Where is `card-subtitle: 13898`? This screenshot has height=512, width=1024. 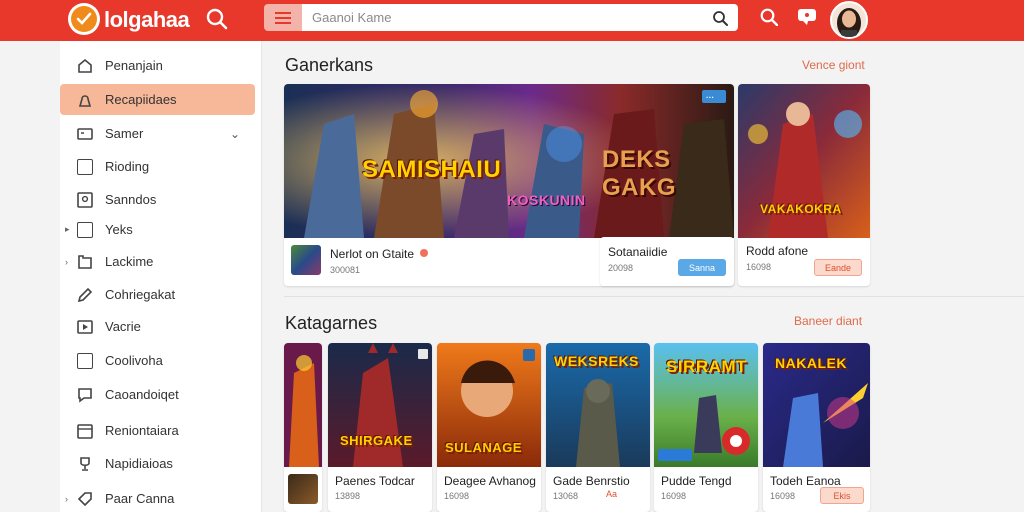
card-subtitle: 13898 is located at coordinates (348, 496).